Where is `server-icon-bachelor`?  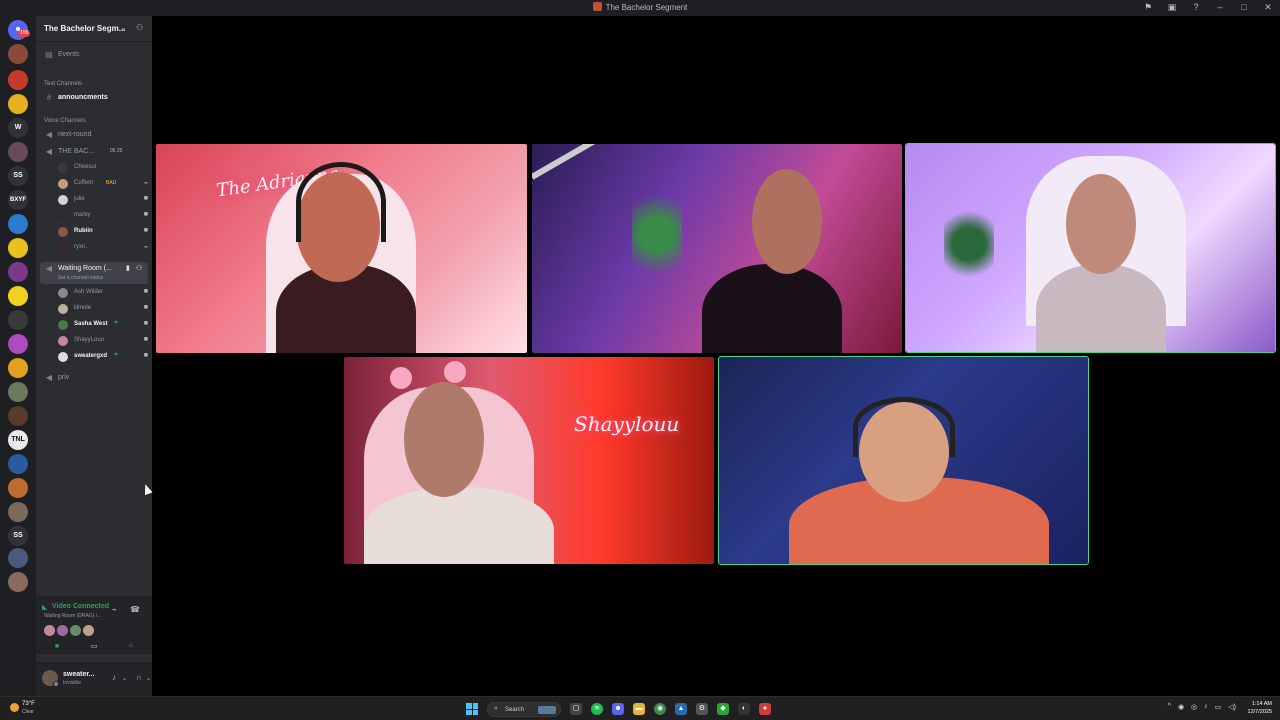 server-icon-bachelor is located at coordinates (18, 54).